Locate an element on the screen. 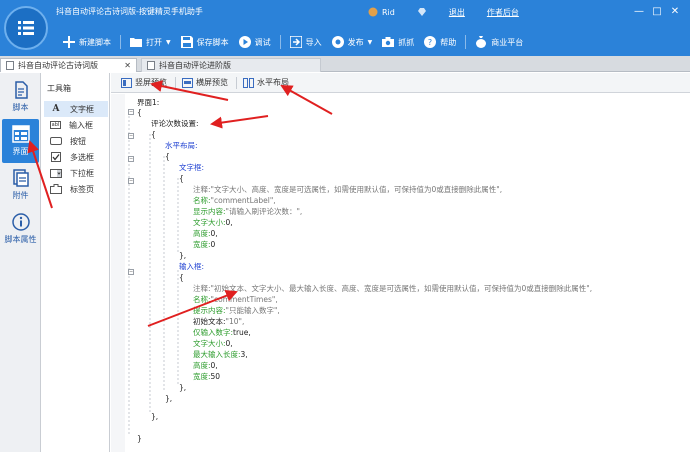  user-name: Rid is located at coordinates (381, 12).